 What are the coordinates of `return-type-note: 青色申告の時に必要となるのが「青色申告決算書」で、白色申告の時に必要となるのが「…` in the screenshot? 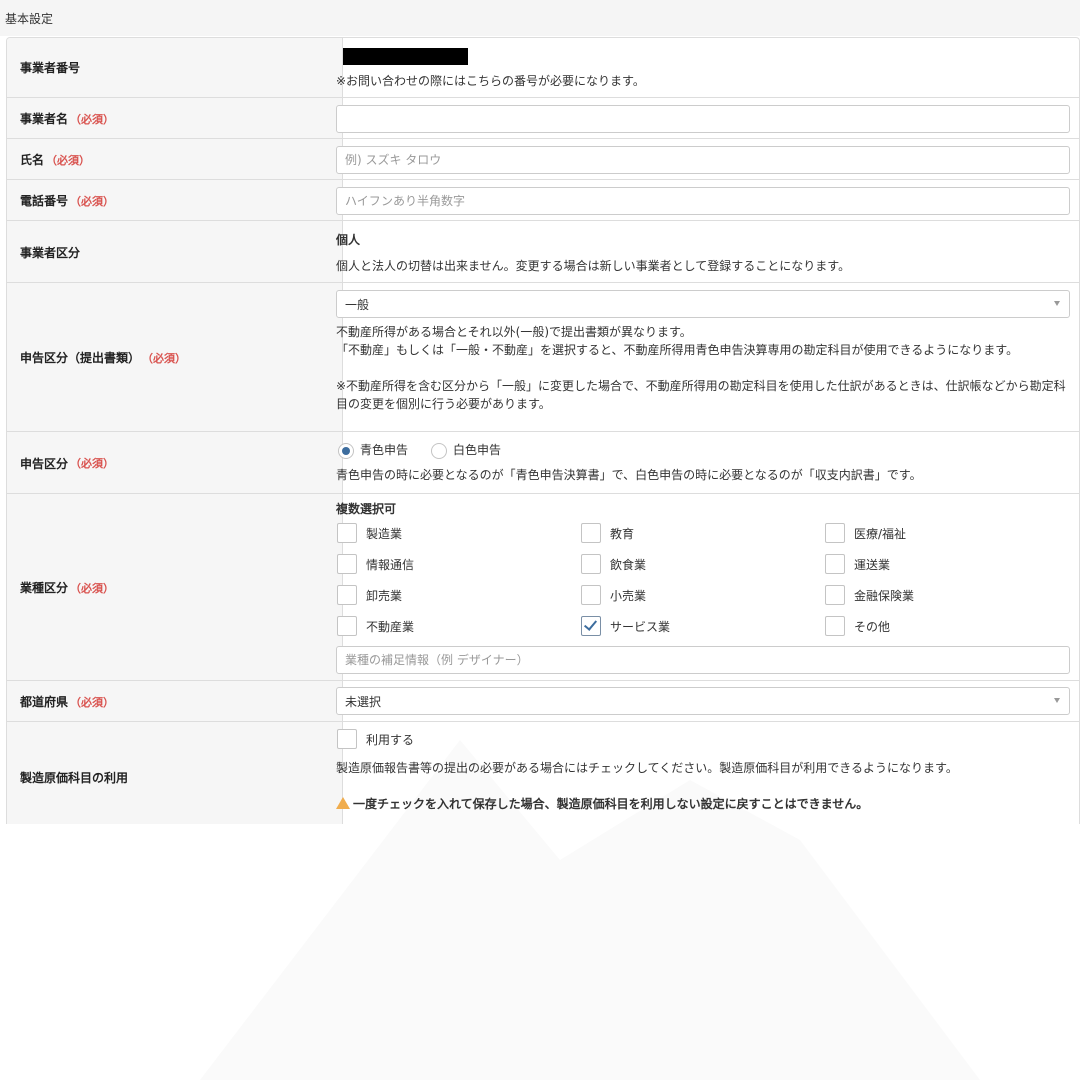 It's located at (629, 475).